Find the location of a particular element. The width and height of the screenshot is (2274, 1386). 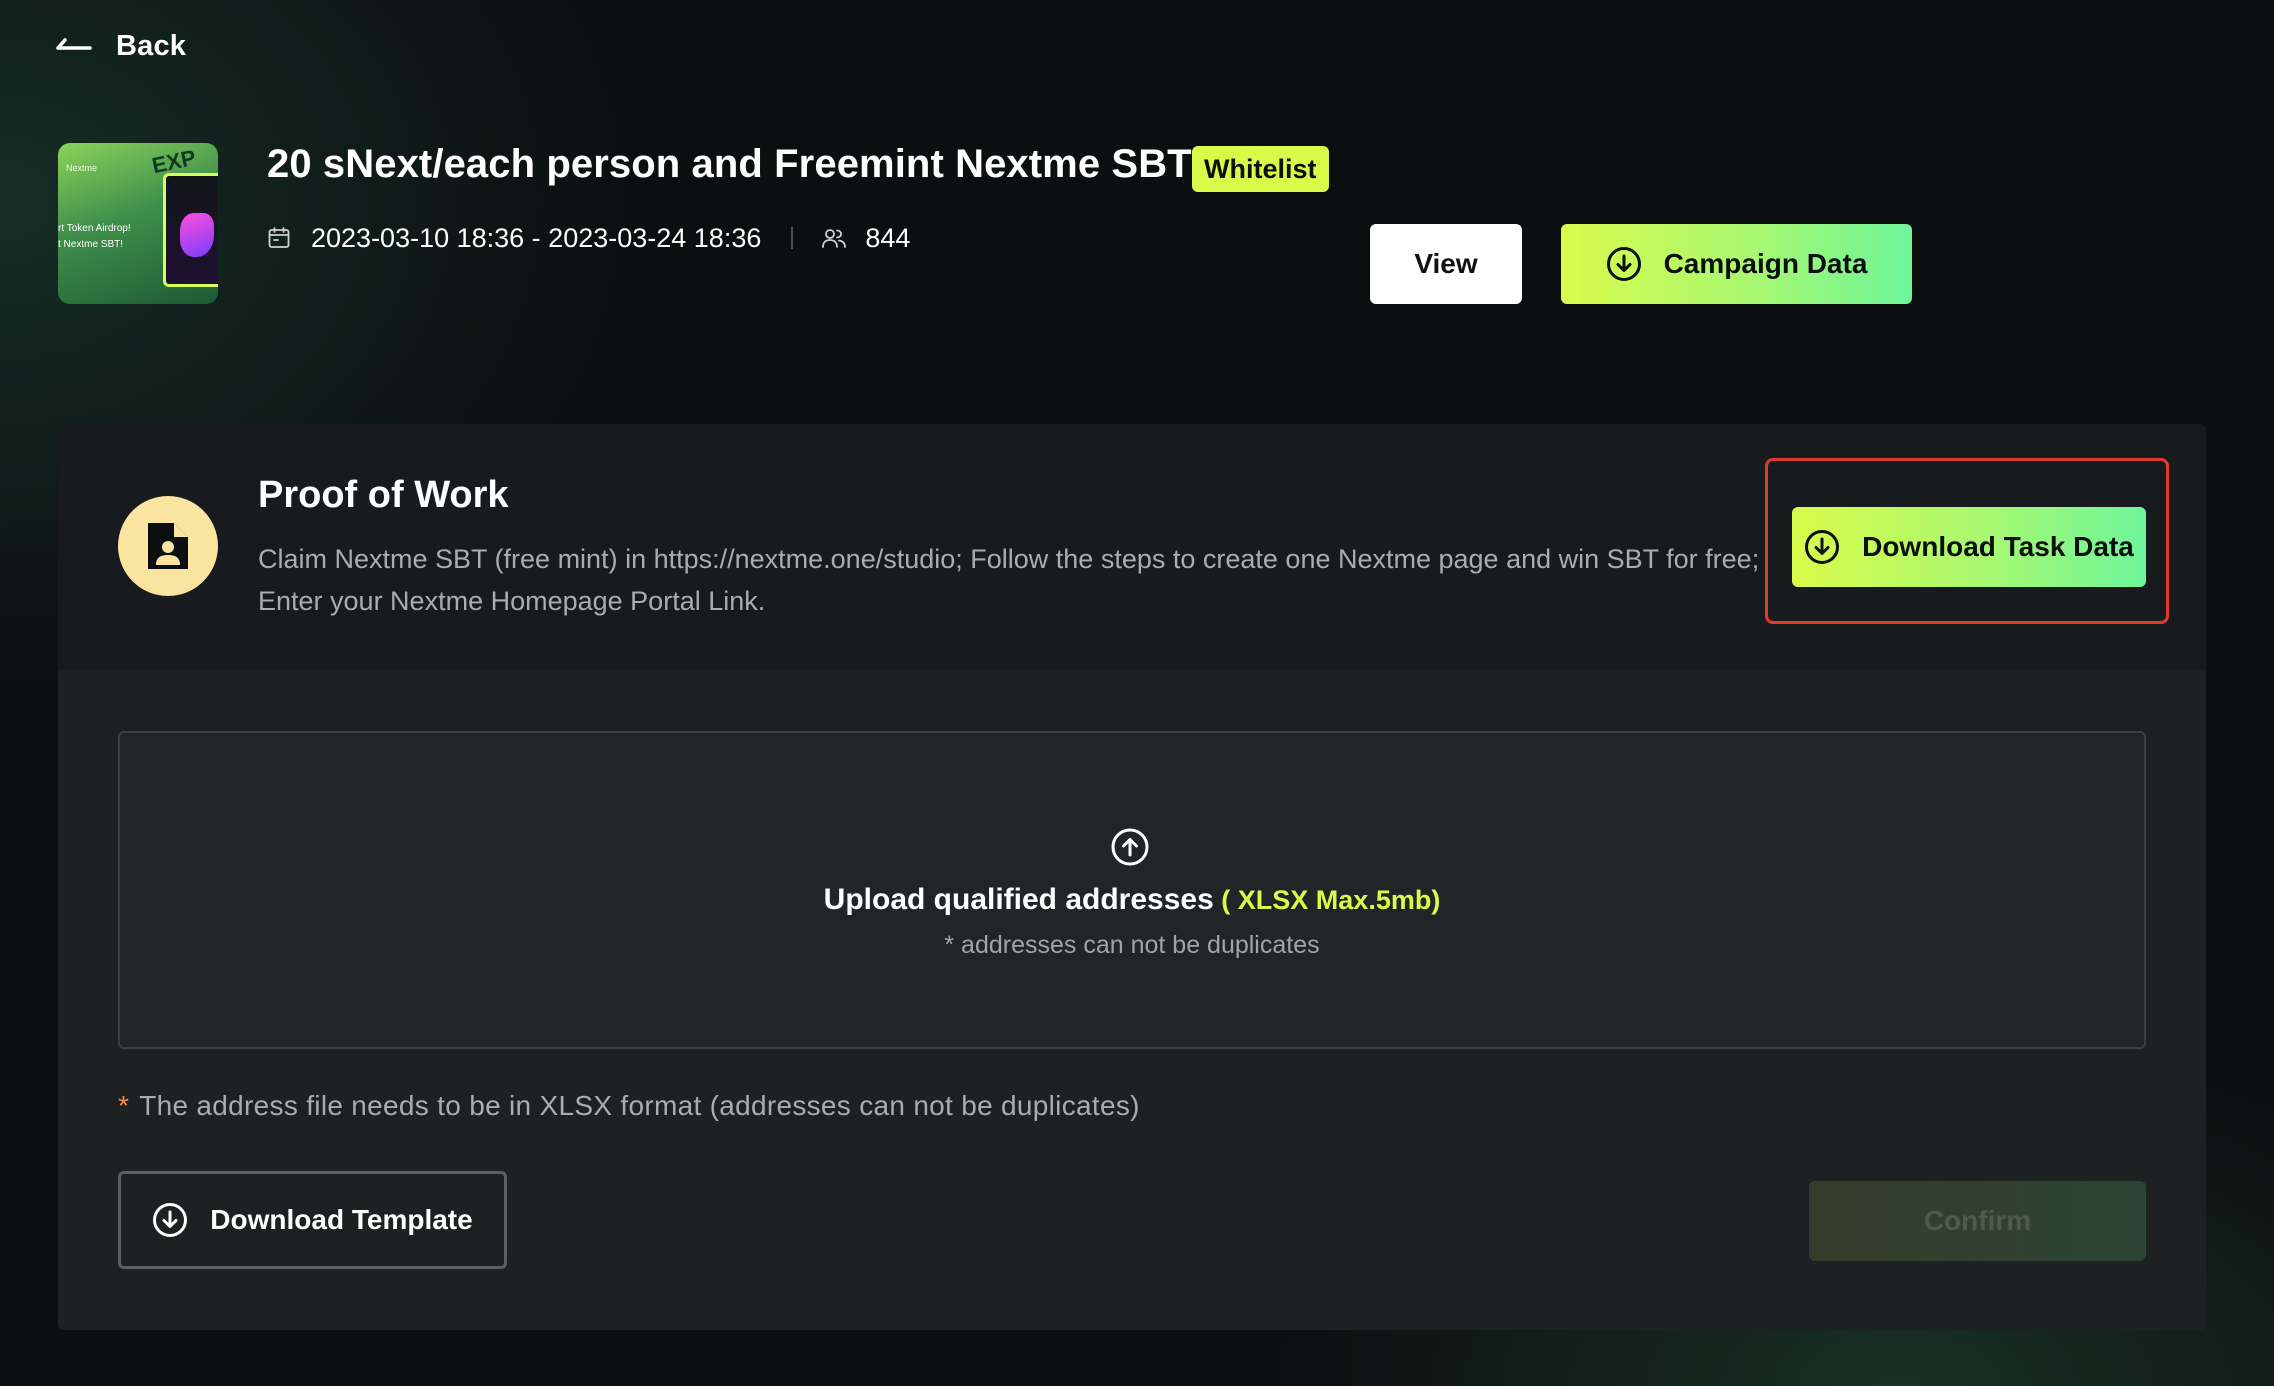

thumbnail-text-line: t Nextme SBT! is located at coordinates (91, 244).